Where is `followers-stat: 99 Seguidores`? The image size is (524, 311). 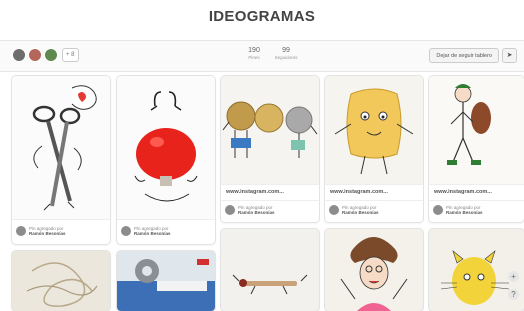
followers-stat: 99 Seguidores is located at coordinates (286, 53).